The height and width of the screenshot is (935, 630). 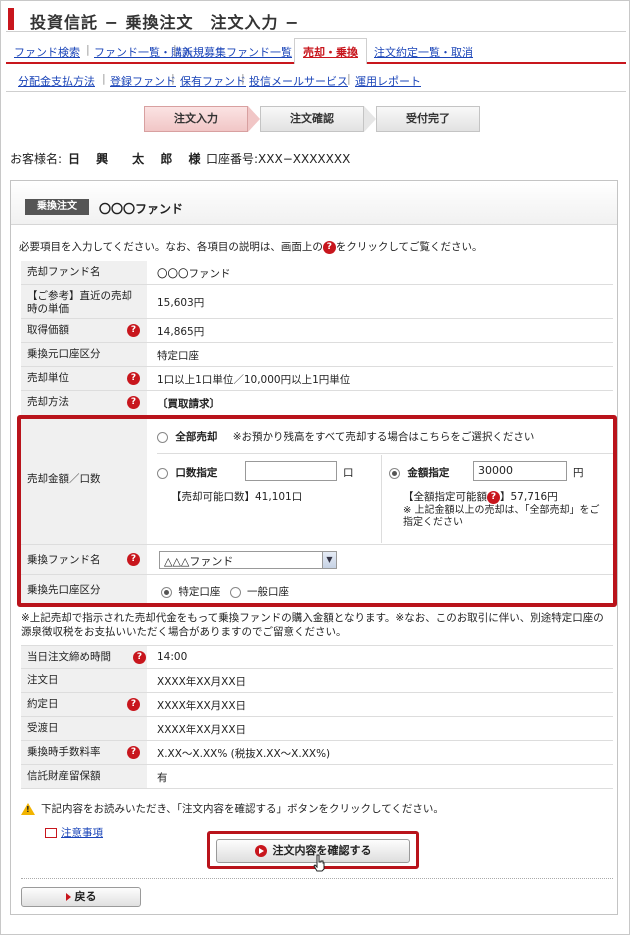 What do you see at coordinates (213, 81) in the screenshot?
I see `nav-held-funds: 保有ファンド` at bounding box center [213, 81].